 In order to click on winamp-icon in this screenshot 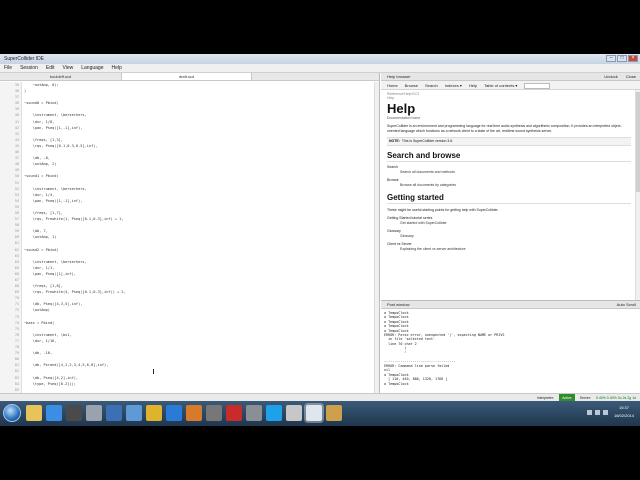, I will do `click(74, 413)`.